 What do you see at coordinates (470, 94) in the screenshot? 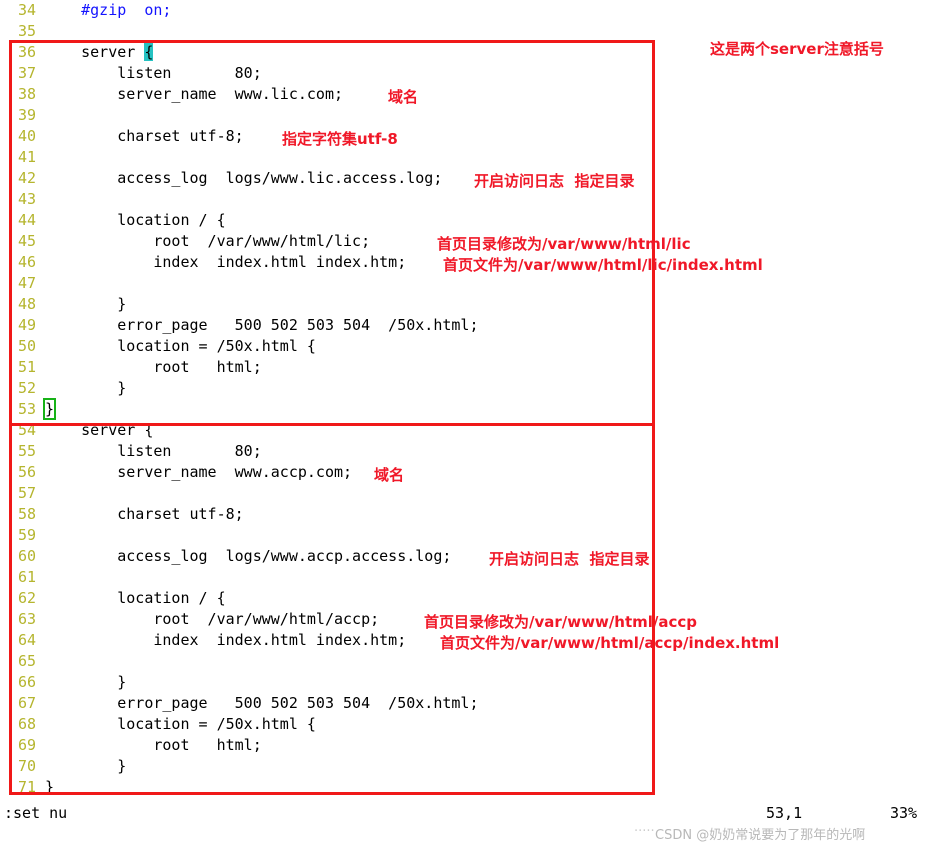
I see `code-line: 38 server_name www.lic.com;` at bounding box center [470, 94].